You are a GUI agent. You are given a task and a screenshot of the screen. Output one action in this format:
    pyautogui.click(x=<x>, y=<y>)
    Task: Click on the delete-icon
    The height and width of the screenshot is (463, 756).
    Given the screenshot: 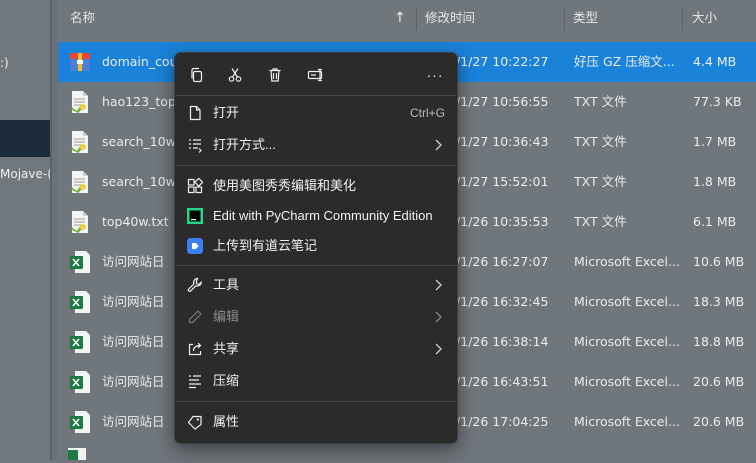 What is the action you would take?
    pyautogui.click(x=275, y=75)
    